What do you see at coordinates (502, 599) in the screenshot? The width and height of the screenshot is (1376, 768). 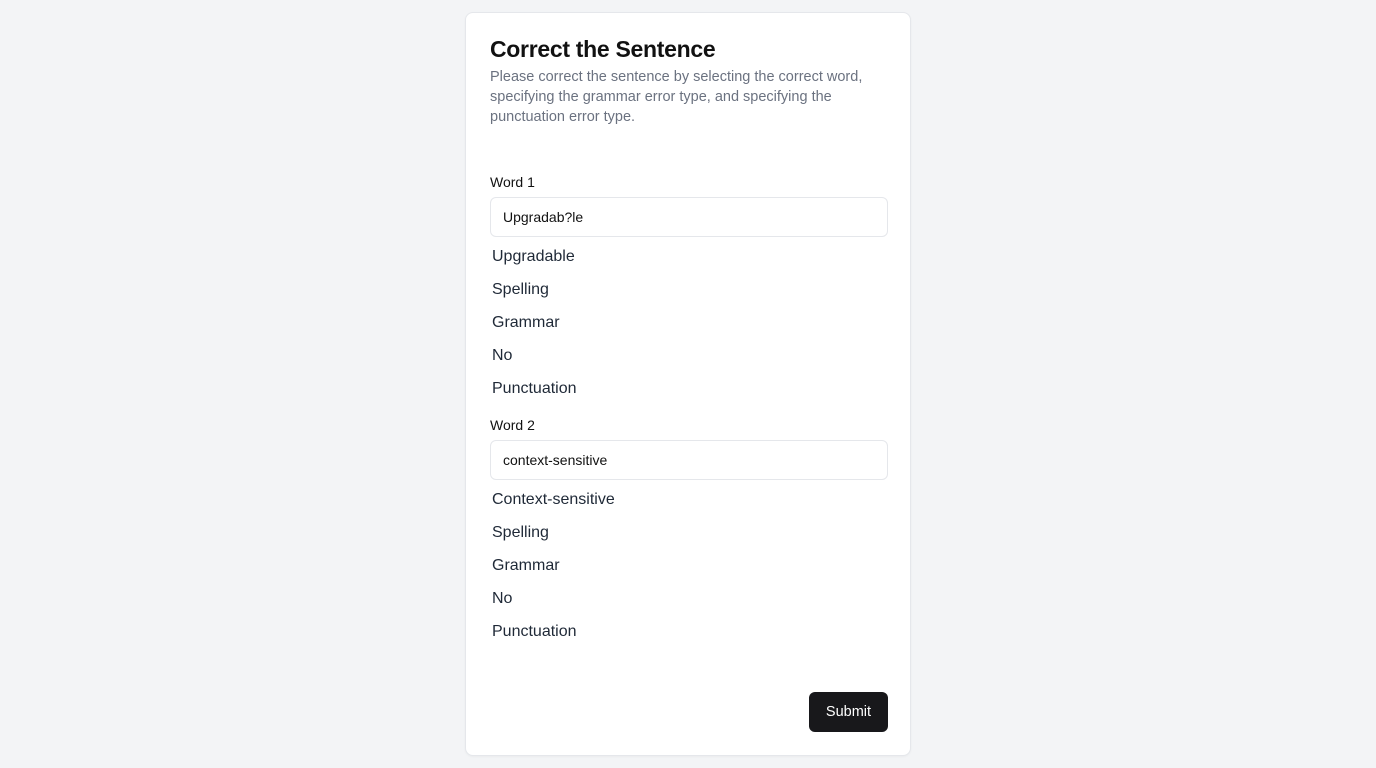 I see `word-2-option-no: No` at bounding box center [502, 599].